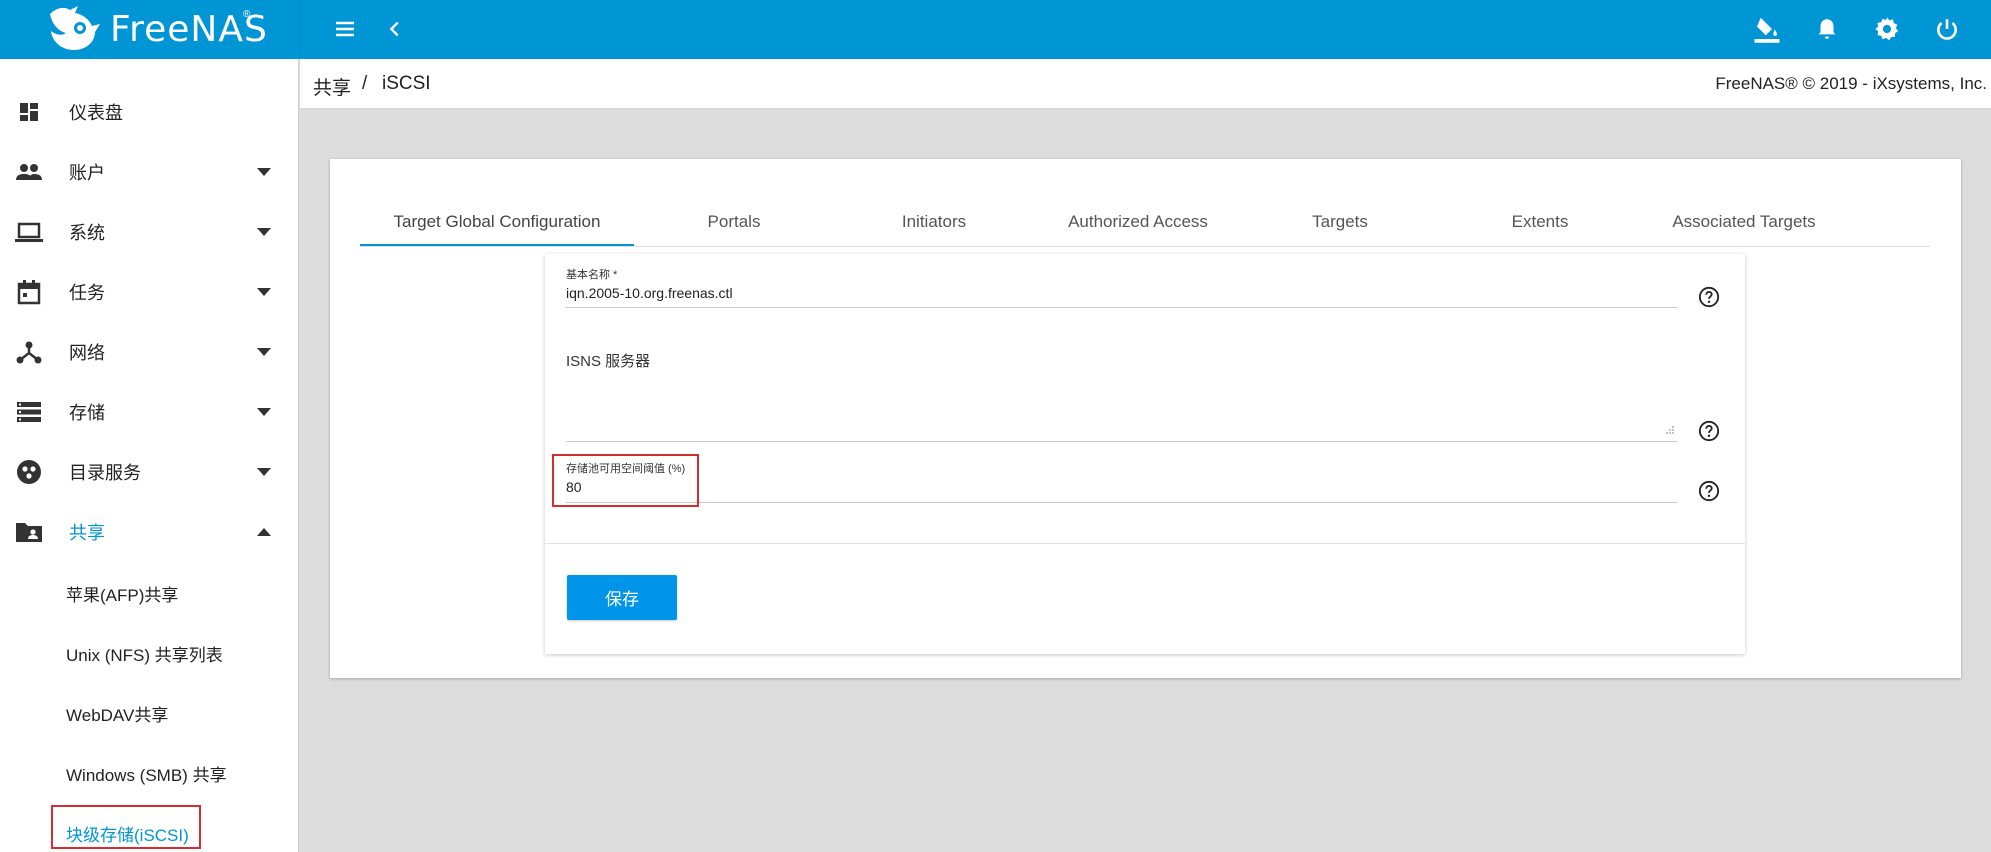  Describe the element at coordinates (149, 112) in the screenshot. I see `sidebar-item-dashboard: 仪表盘` at that location.